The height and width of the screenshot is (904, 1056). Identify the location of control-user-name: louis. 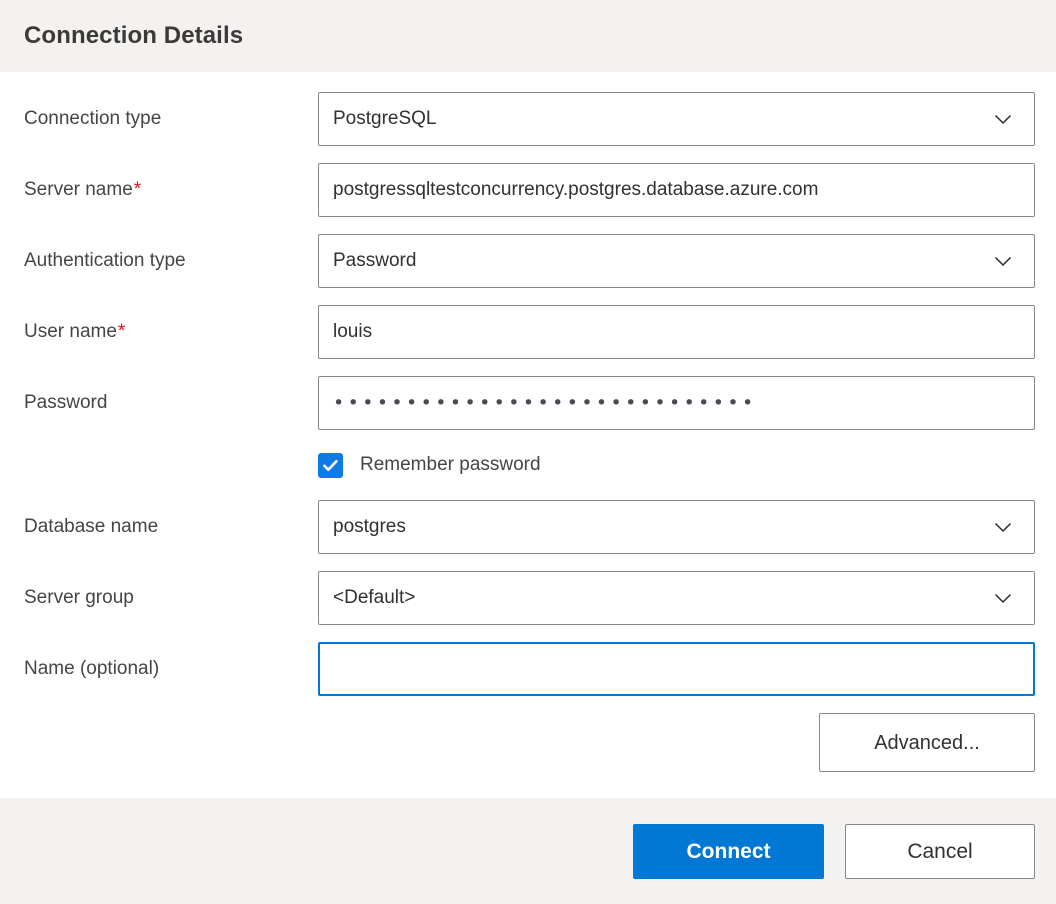
(676, 332).